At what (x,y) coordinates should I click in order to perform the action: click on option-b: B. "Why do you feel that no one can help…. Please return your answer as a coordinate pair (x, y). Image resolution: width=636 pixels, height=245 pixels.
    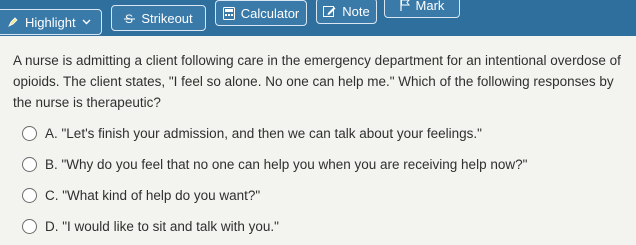
    Looking at the image, I should click on (322, 164).